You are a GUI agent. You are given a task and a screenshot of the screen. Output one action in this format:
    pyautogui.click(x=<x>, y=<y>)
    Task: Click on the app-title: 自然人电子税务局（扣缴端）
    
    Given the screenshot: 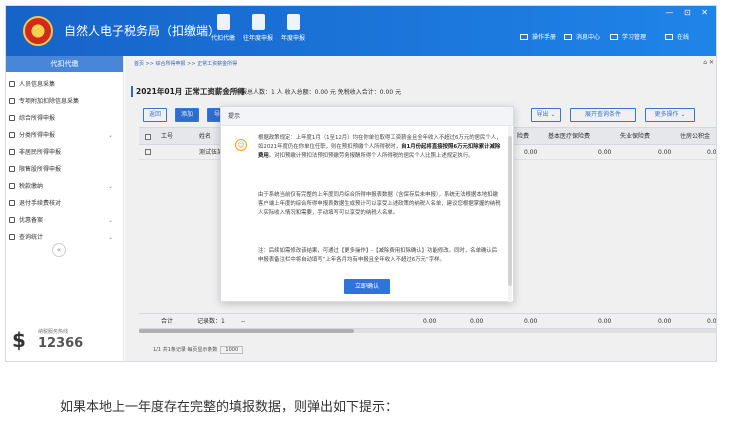 What is the action you would take?
    pyautogui.click(x=142, y=31)
    